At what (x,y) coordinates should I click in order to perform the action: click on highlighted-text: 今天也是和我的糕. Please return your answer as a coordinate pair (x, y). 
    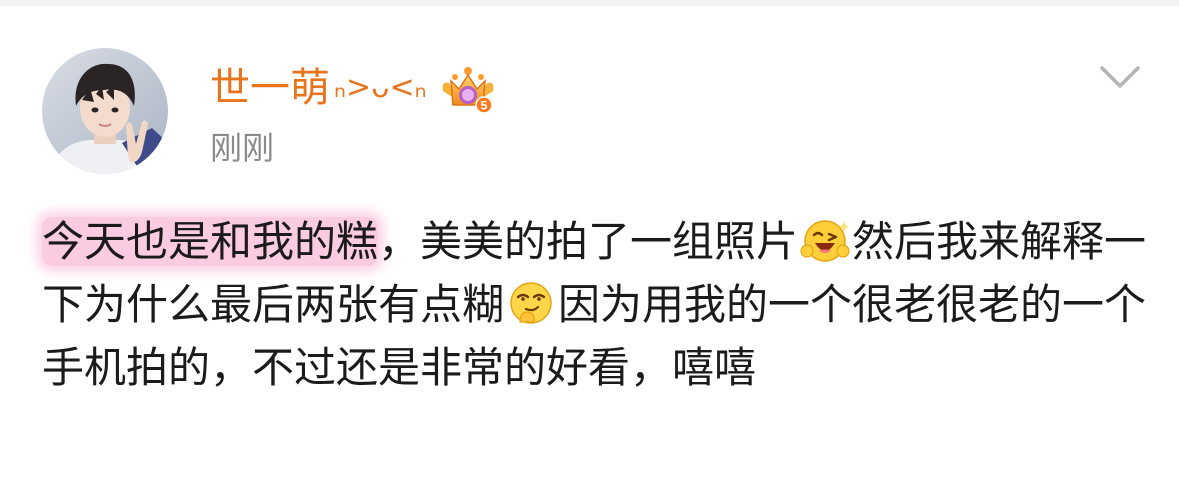
    Looking at the image, I should click on (210, 241).